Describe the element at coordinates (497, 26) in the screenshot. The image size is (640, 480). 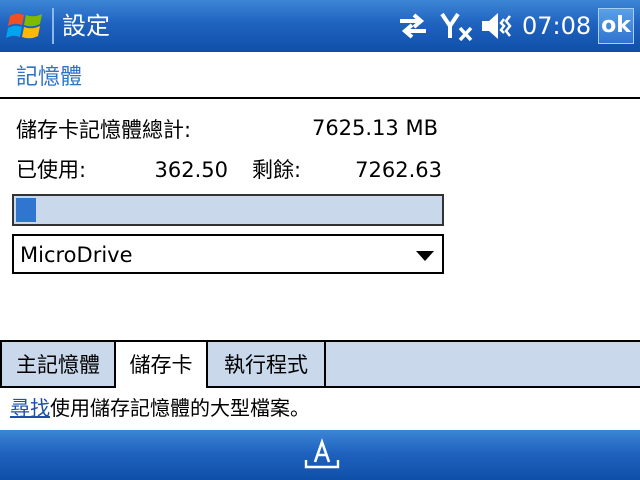
I see `speaker-muted-icon` at that location.